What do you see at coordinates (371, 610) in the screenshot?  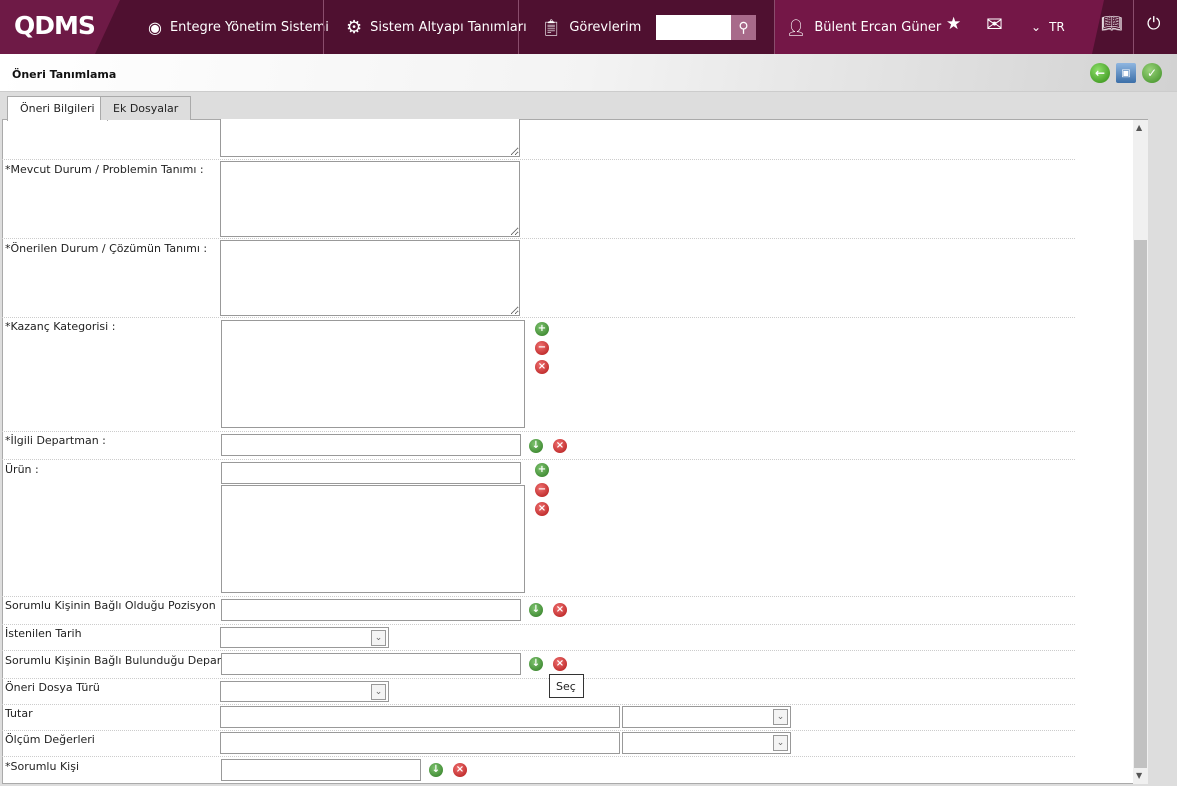 I see `pozisyon-input` at bounding box center [371, 610].